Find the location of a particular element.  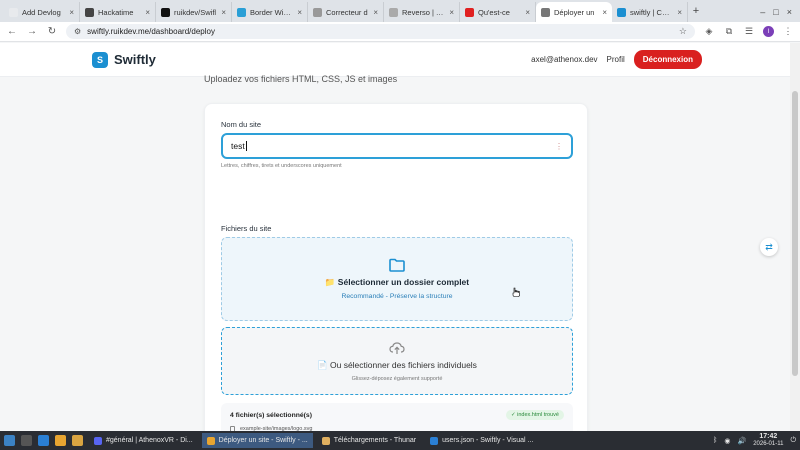

minimize-icon: – is located at coordinates (762, 12).